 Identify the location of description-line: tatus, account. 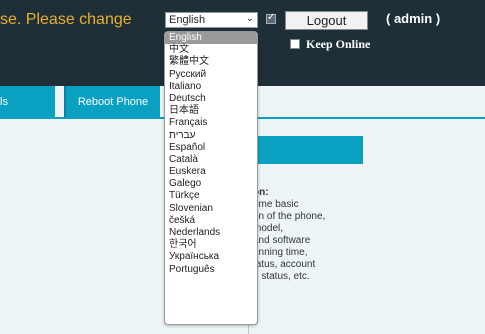
(284, 264).